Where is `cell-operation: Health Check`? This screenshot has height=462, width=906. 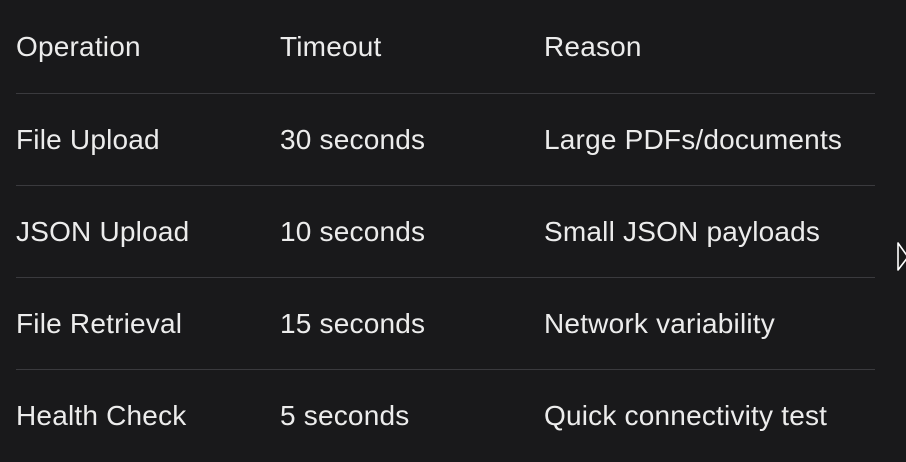 cell-operation: Health Check is located at coordinates (101, 415).